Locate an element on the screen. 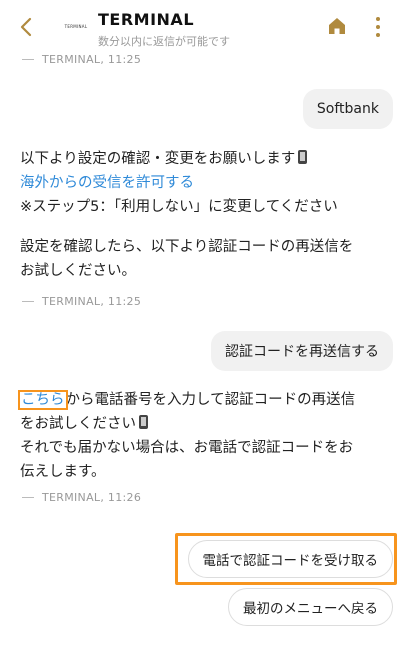 The image size is (409, 649). user-message-text: 認証コードを再送信する is located at coordinates (302, 352).